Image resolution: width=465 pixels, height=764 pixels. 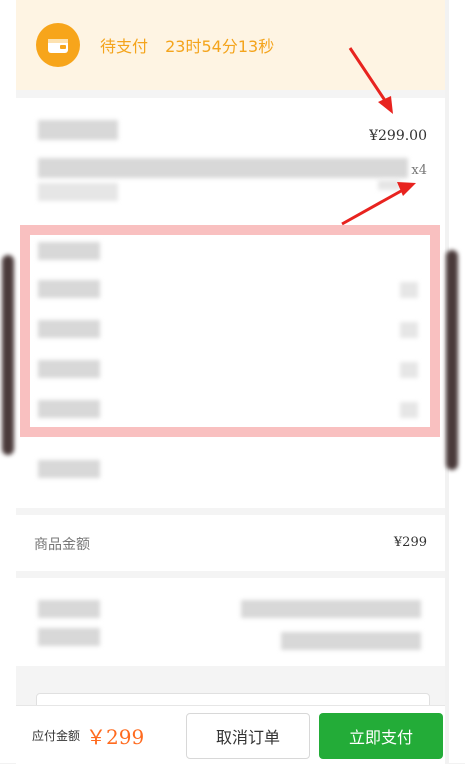 What do you see at coordinates (370, 80) in the screenshot?
I see `arrow-to-price` at bounding box center [370, 80].